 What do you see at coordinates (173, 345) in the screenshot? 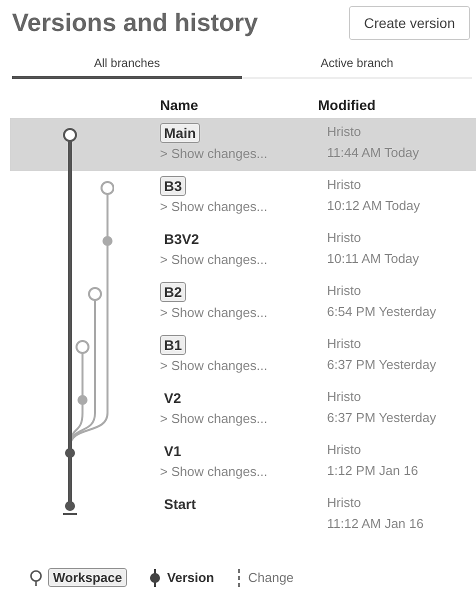
I see `workspace-tag: B1` at bounding box center [173, 345].